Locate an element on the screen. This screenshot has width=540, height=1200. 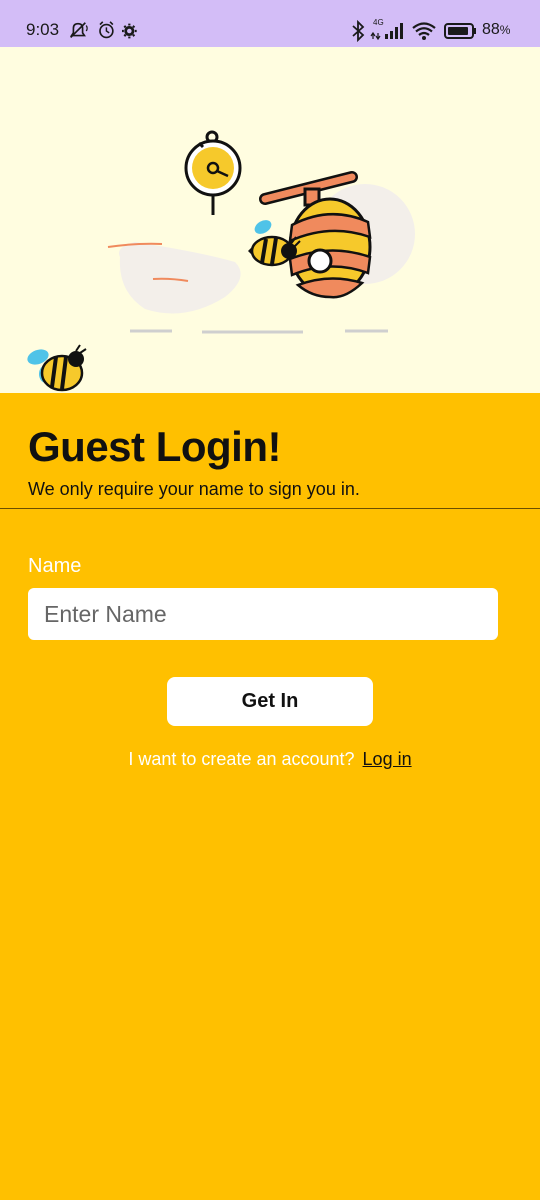
mute-icon is located at coordinates (79, 30).